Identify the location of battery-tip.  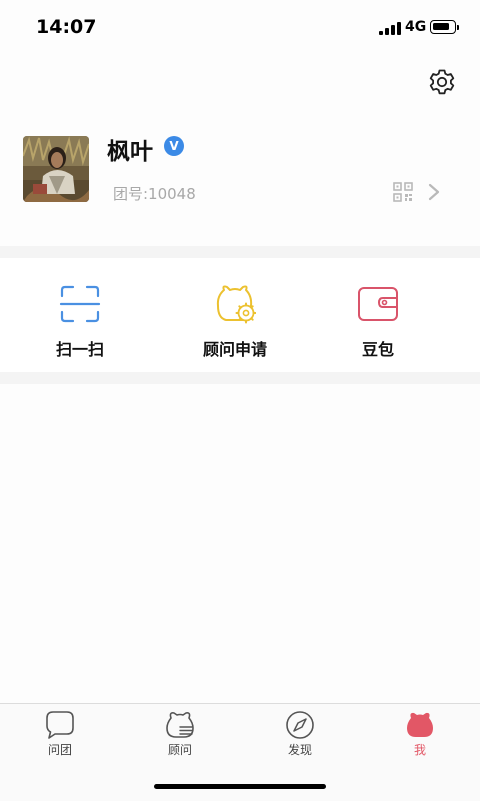
(458, 27).